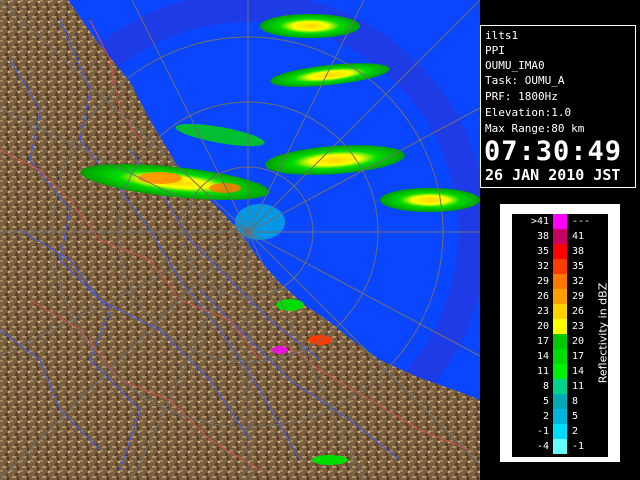 Image resolution: width=640 pixels, height=480 pixels. I want to click on legend-low-value: 8, so click(545, 386).